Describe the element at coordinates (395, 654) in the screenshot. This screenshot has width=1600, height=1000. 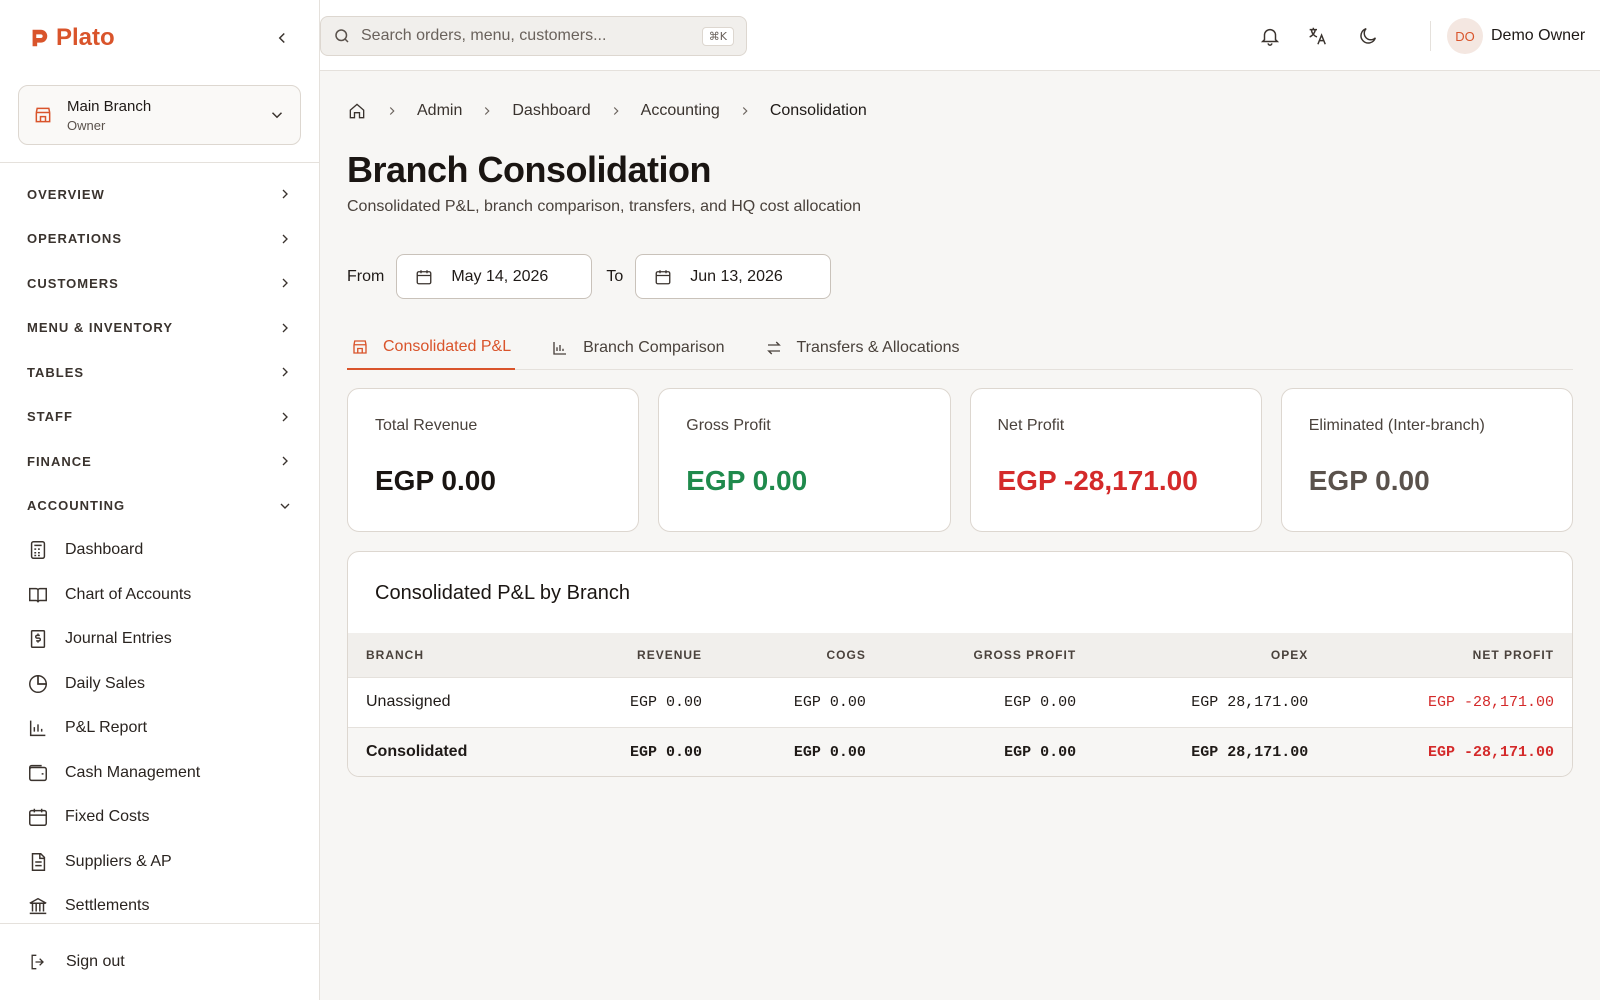
I see `col-branch: BRANCH` at that location.